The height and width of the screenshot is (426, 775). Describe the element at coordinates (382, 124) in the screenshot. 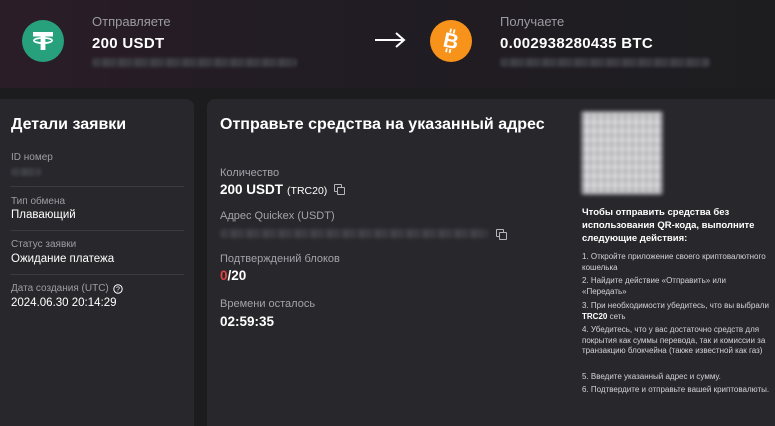

I see `payment-title: Отправьте средства на указанный адрес` at that location.